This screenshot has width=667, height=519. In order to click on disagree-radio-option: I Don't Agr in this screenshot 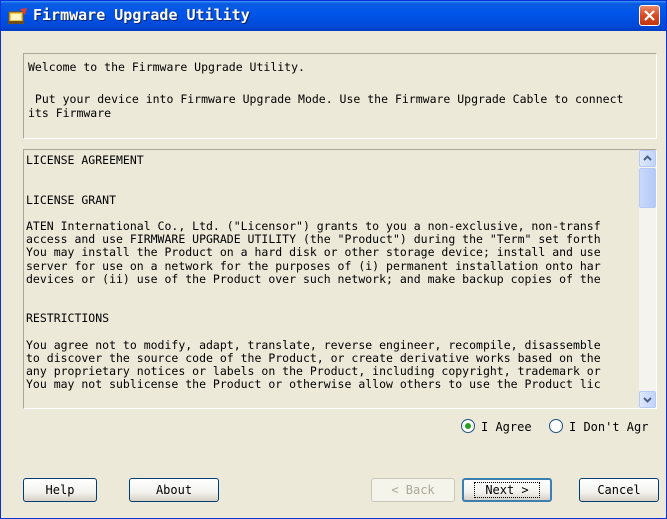, I will do `click(604, 426)`.